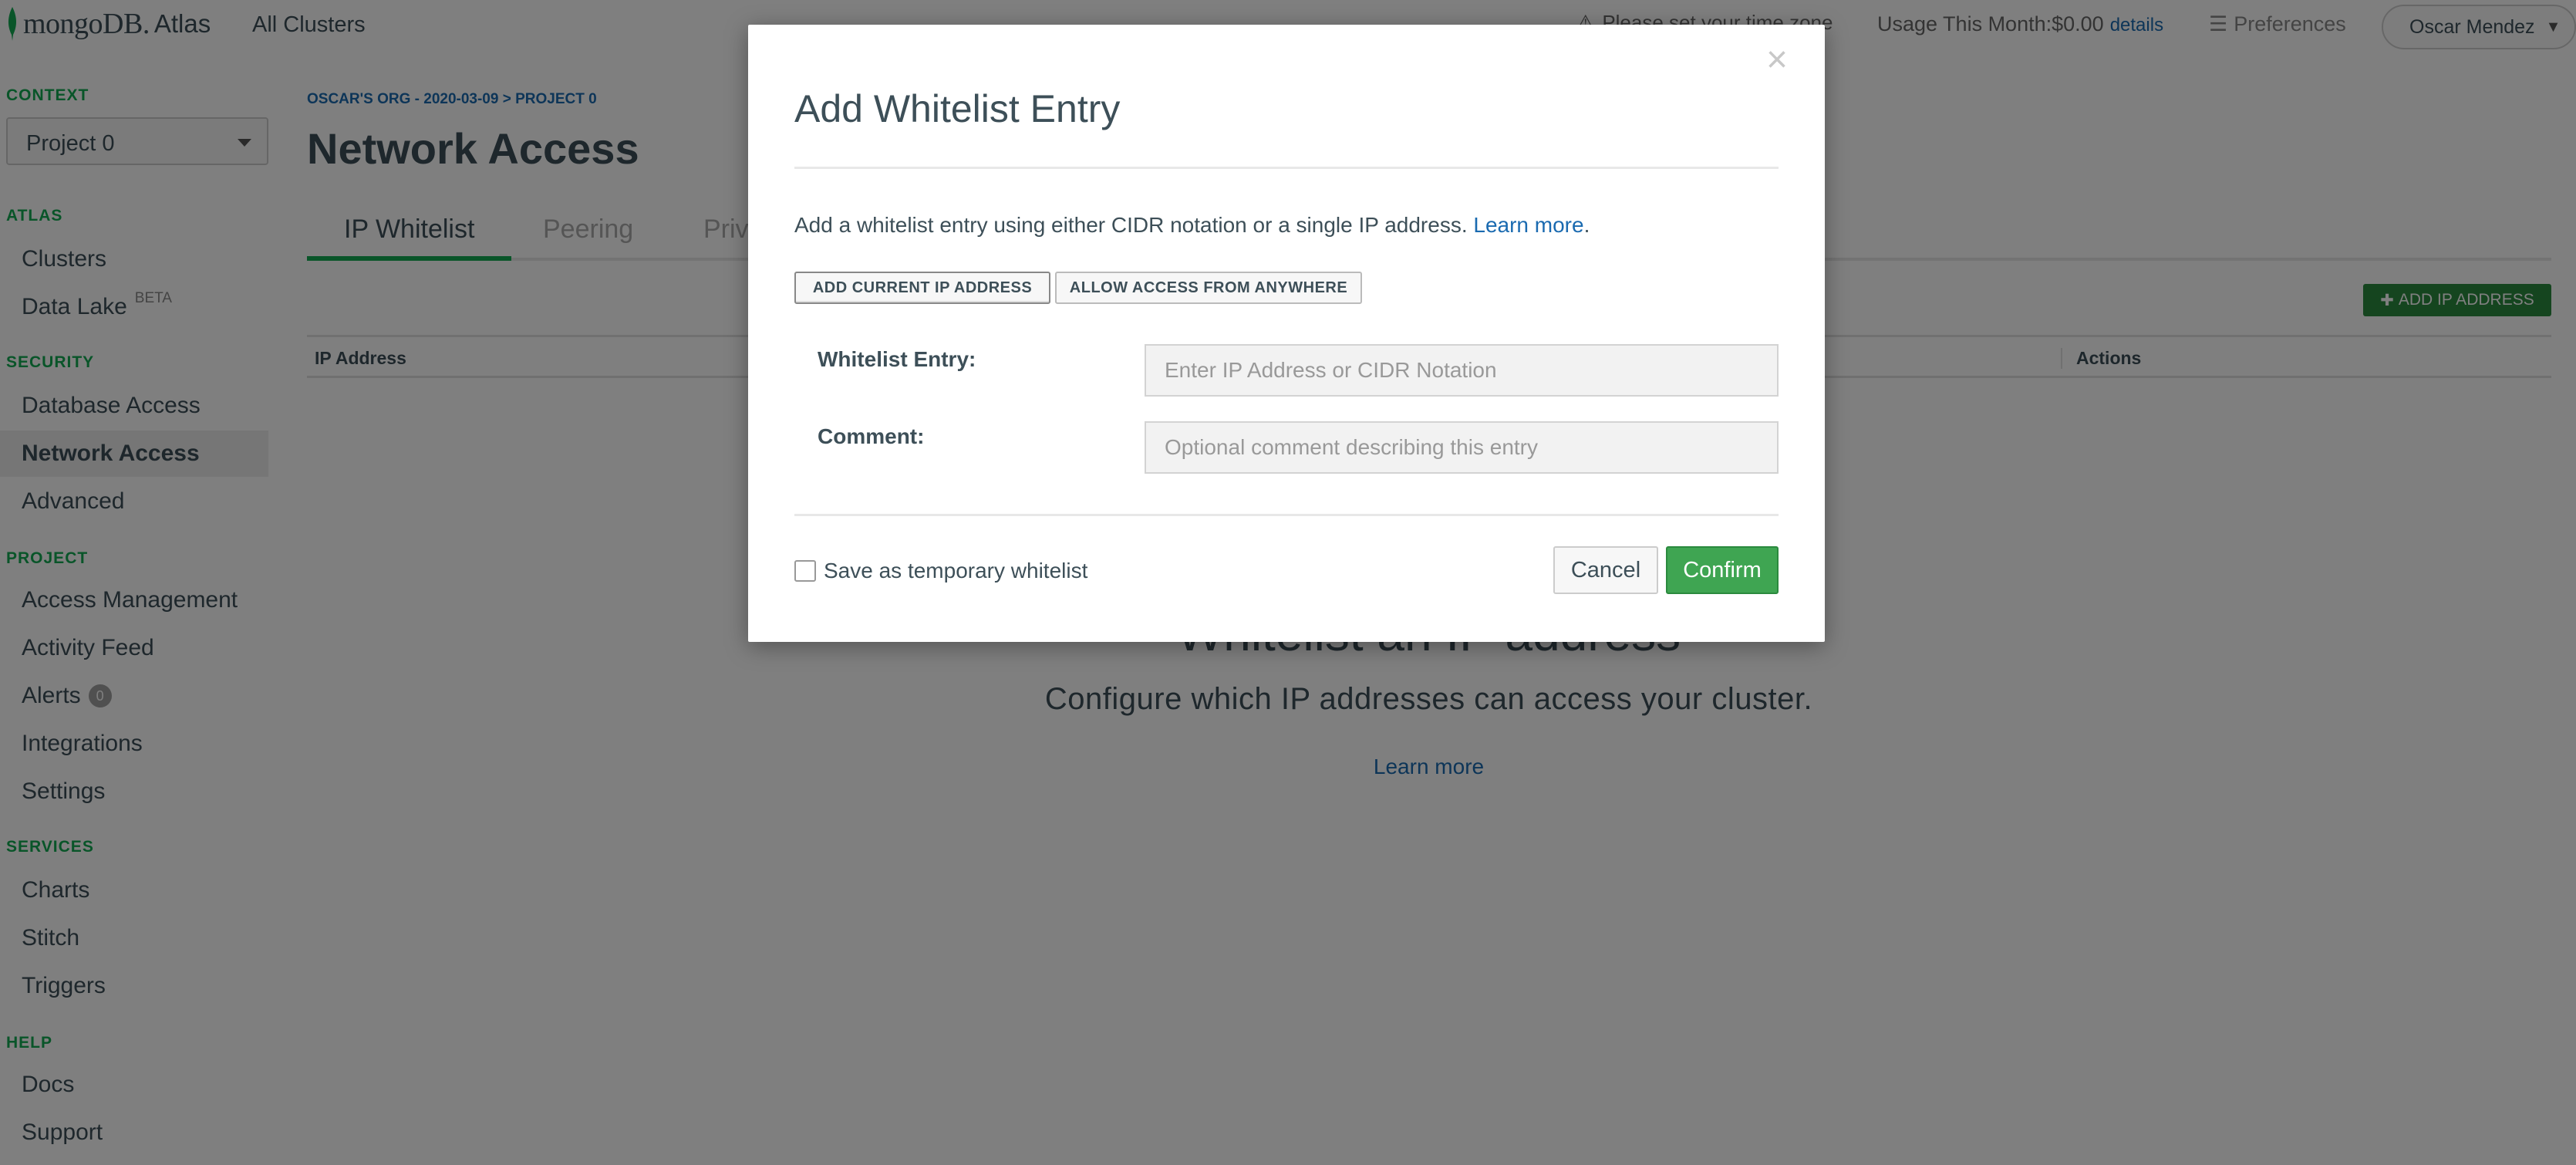  Describe the element at coordinates (1351, 447) in the screenshot. I see `comment-placeholder: Optional comment describing this entry` at that location.